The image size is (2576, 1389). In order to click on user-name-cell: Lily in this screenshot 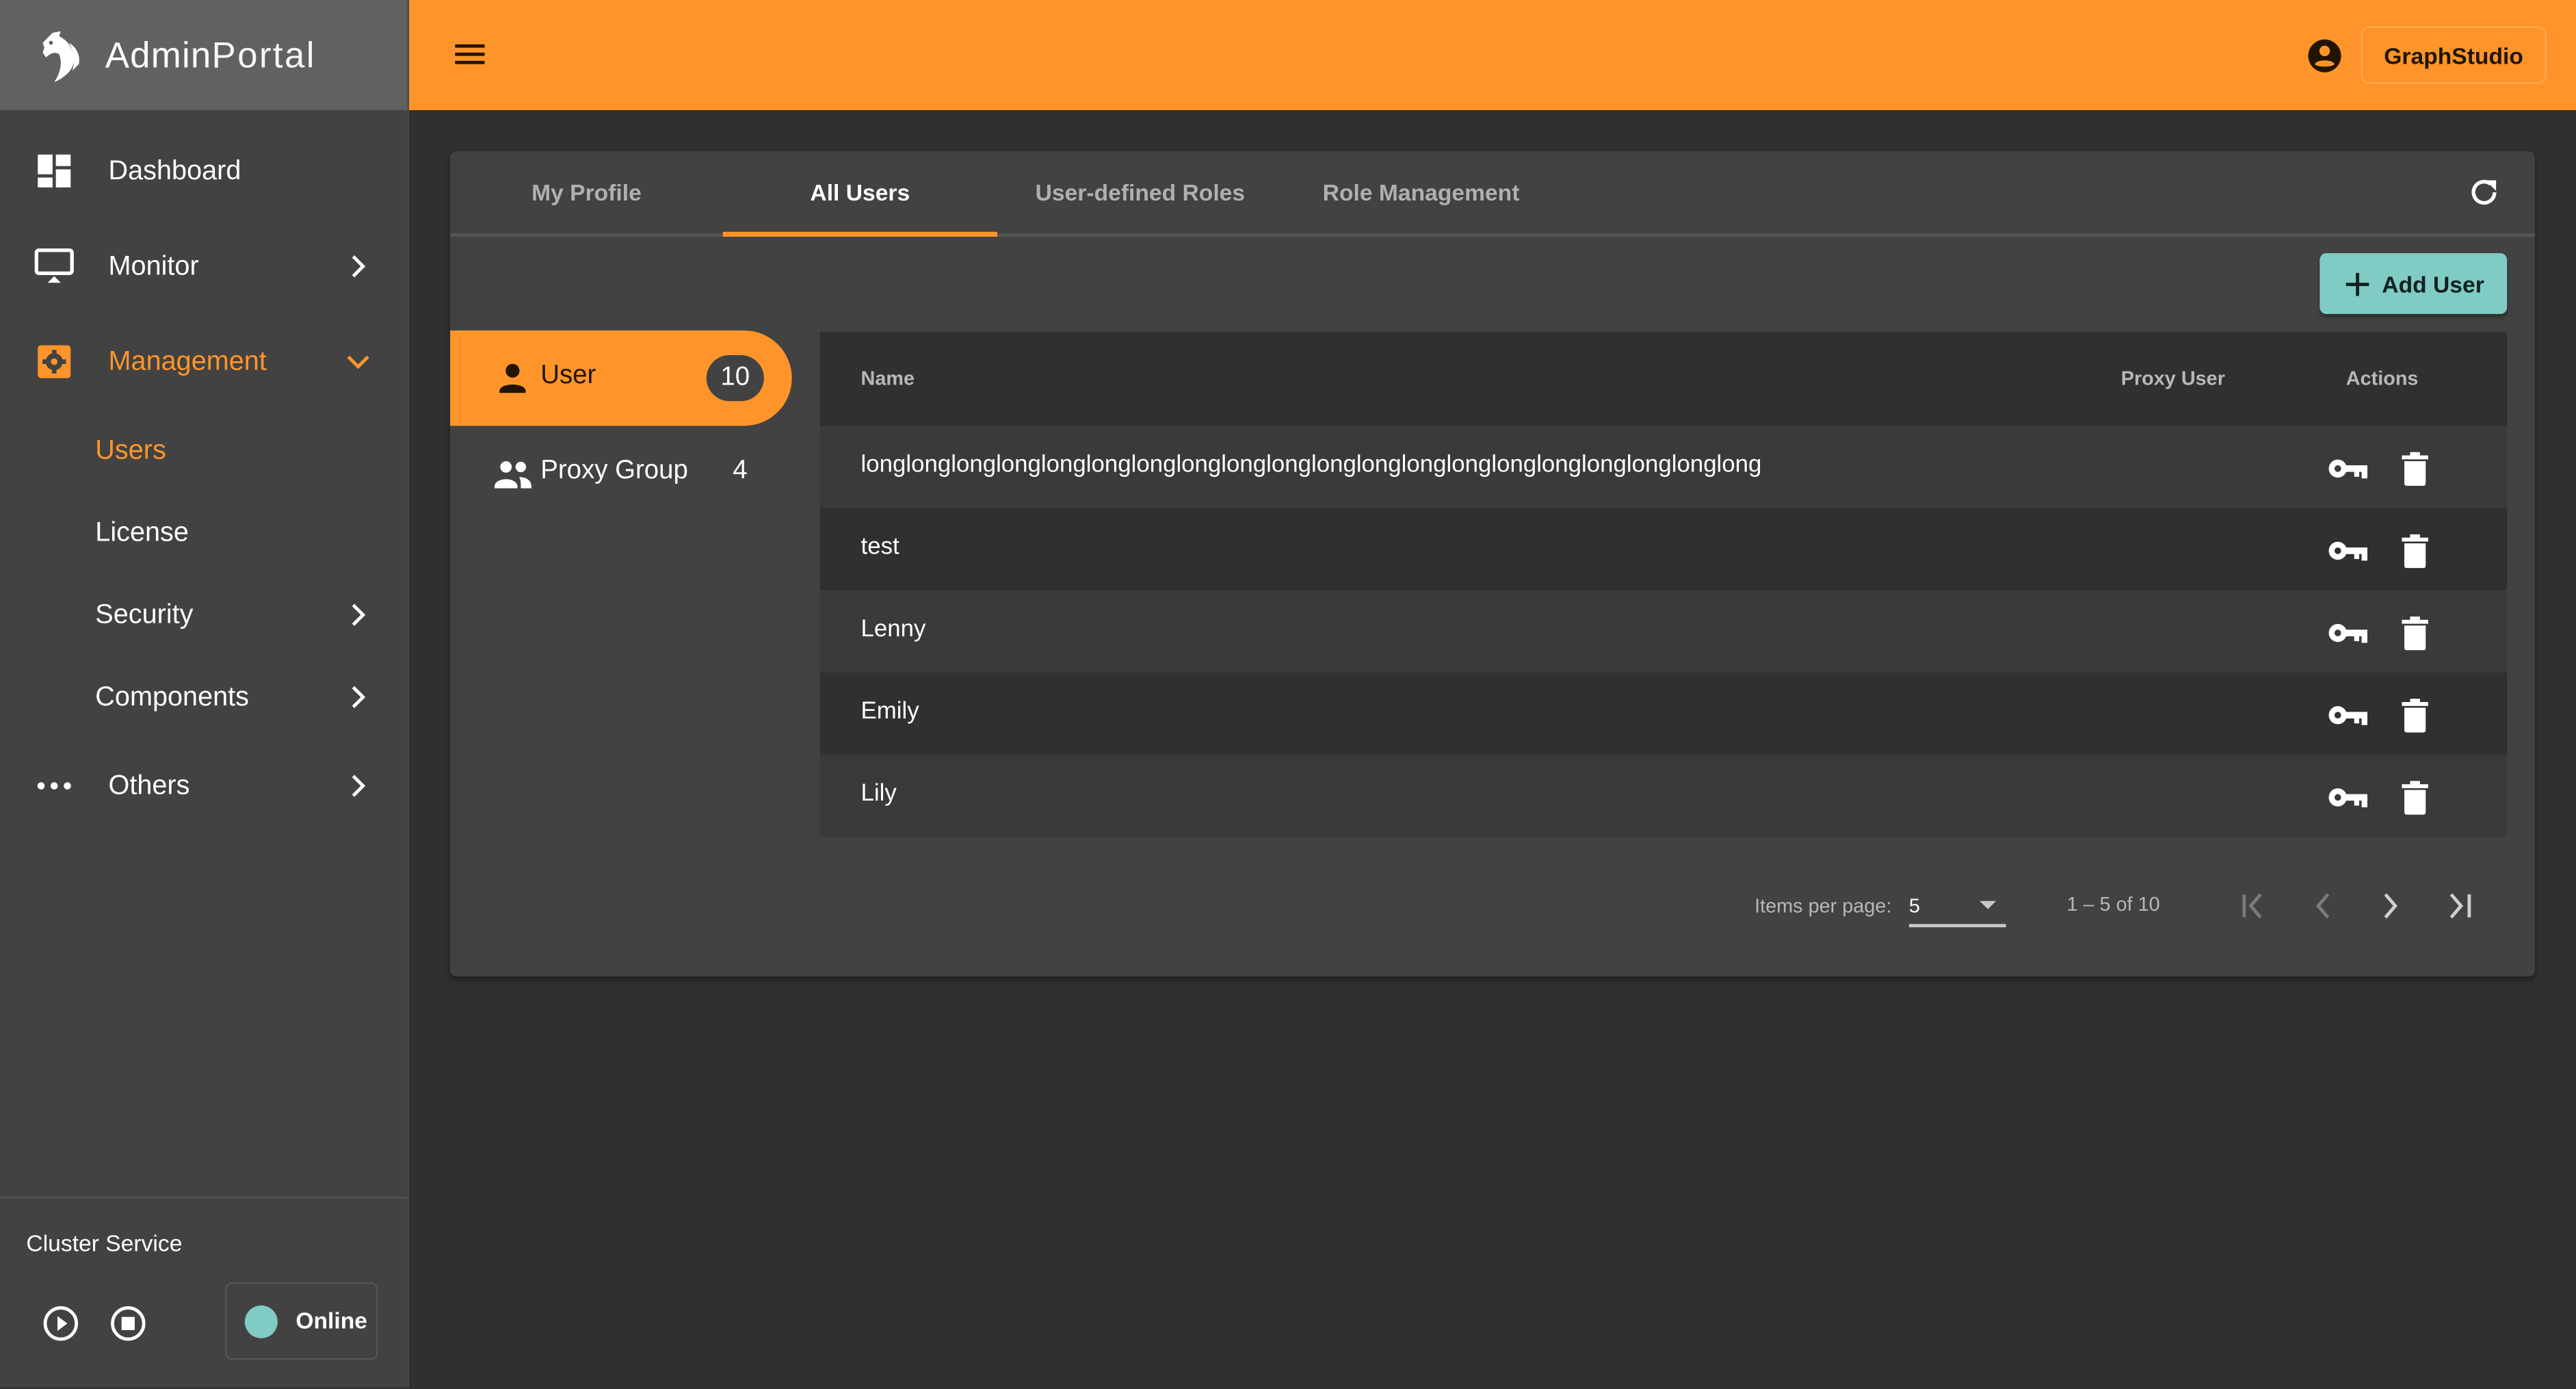, I will do `click(878, 794)`.